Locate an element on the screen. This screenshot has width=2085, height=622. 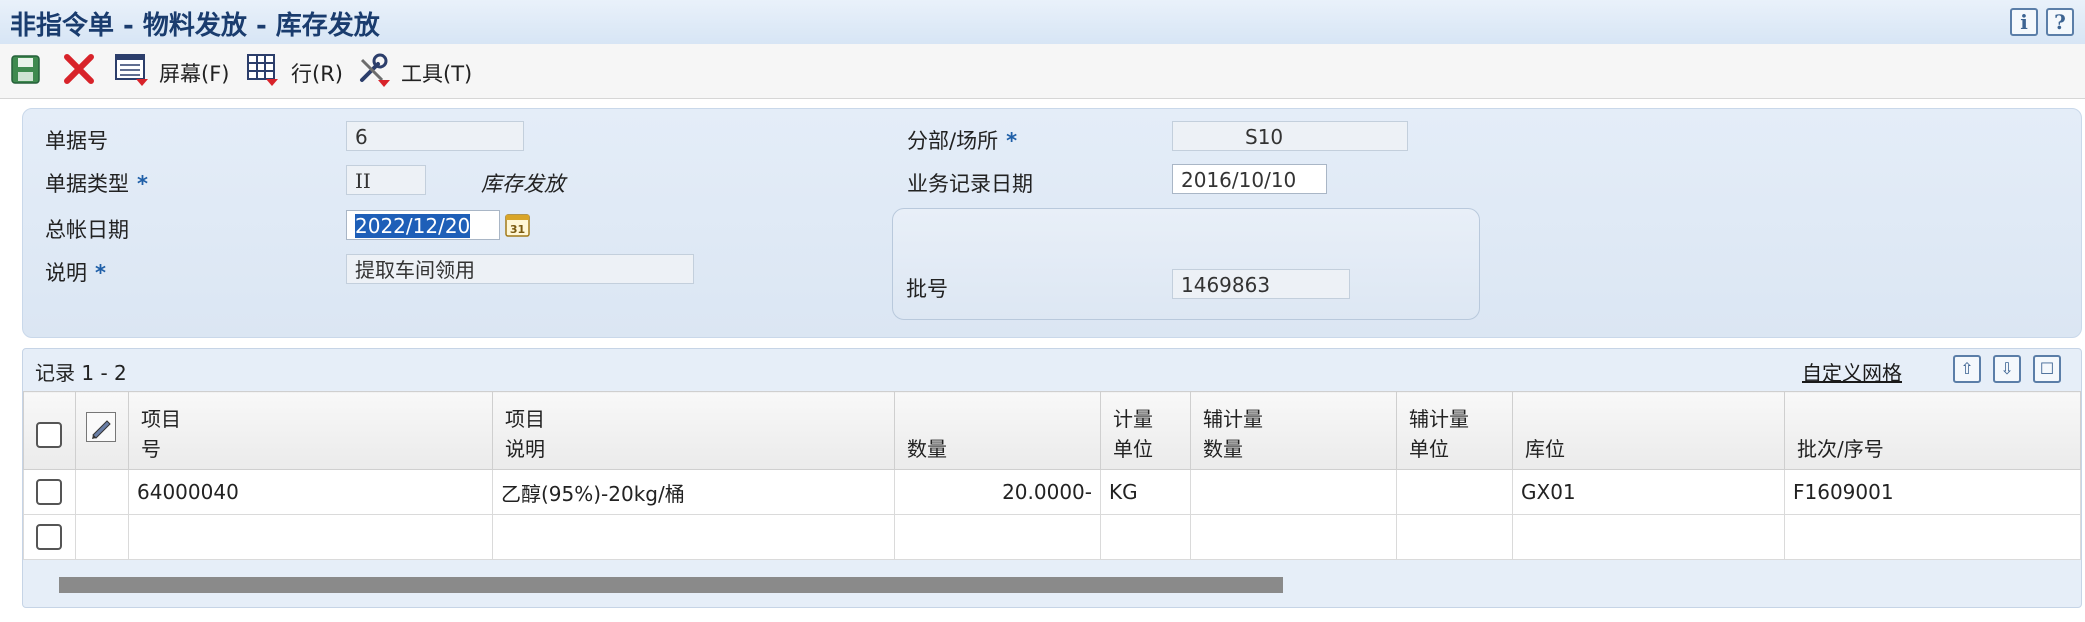
cell-uom is located at coordinates (1145, 537).